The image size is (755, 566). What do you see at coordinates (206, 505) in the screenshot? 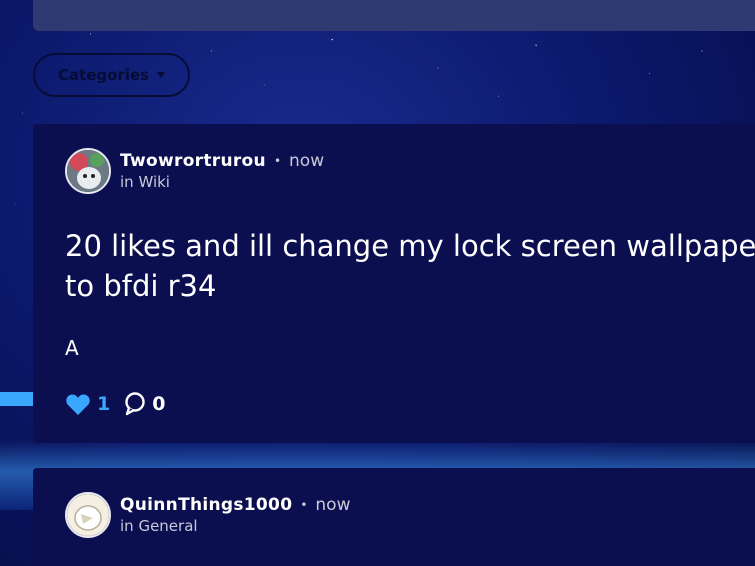
I see `author-name: QuinnThings1000` at bounding box center [206, 505].